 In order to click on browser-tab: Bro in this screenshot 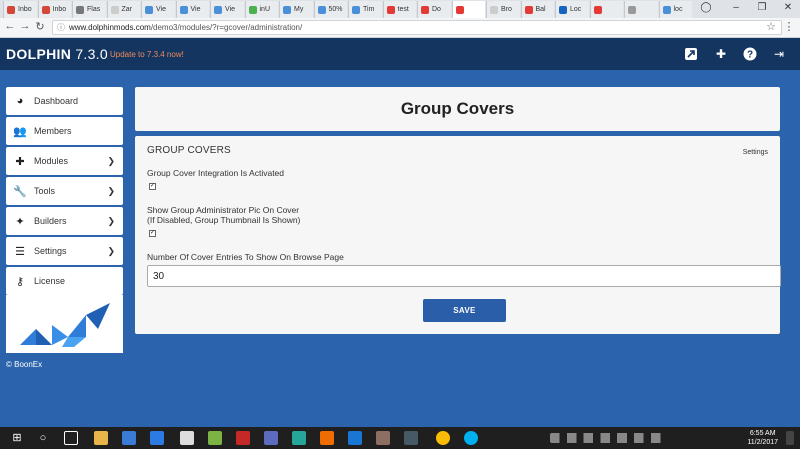, I will do `click(503, 9)`.